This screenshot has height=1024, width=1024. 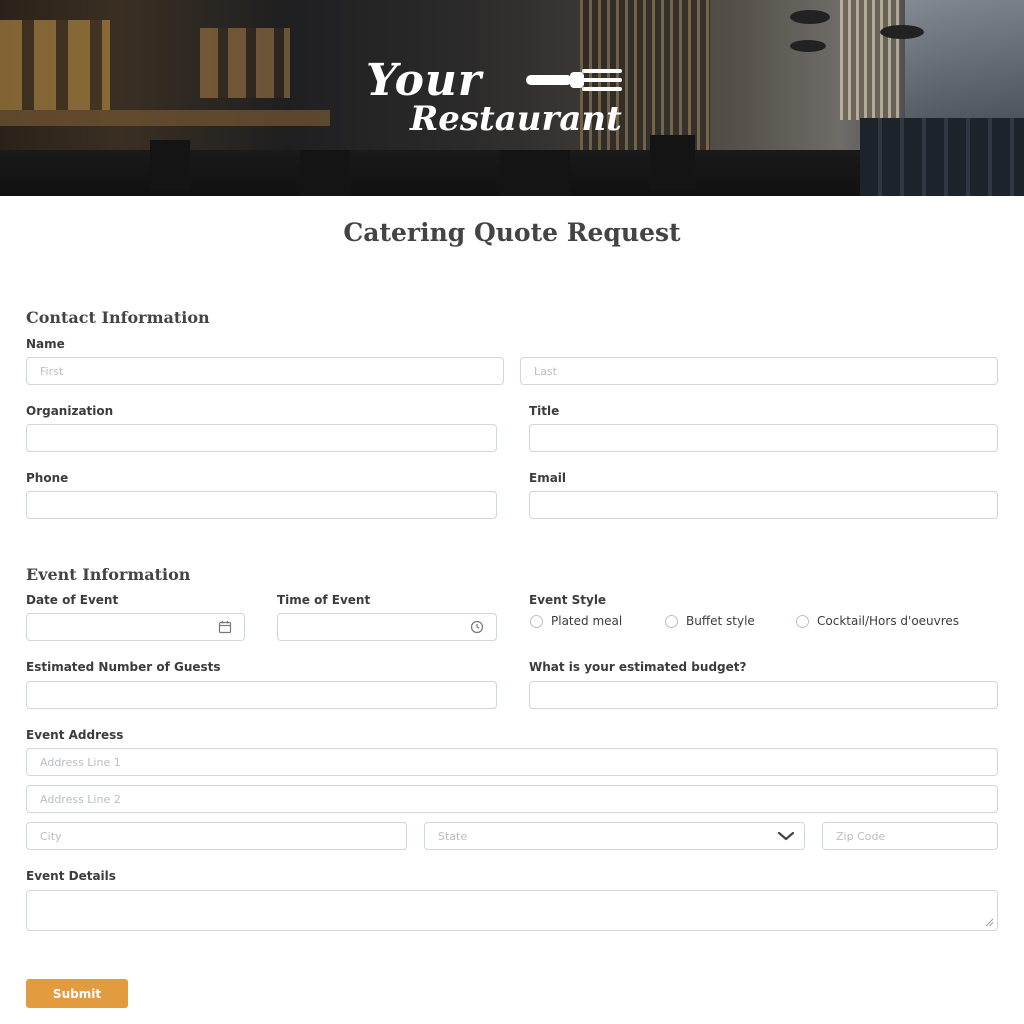 I want to click on banner-booth, so click(x=942, y=157).